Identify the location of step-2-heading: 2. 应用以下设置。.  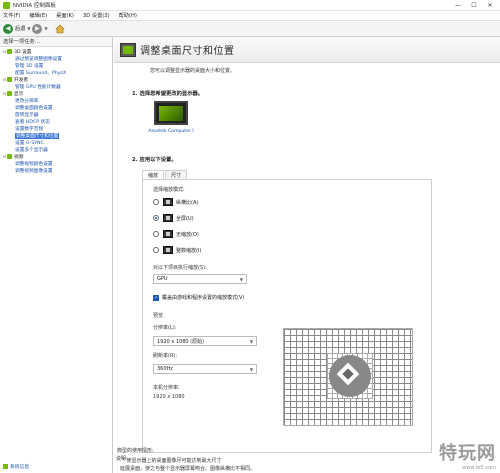
(154, 160).